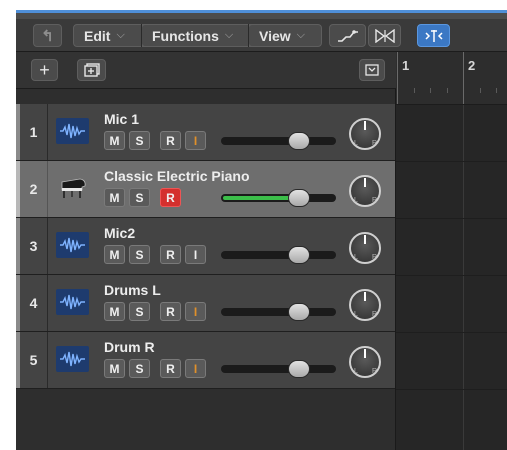 The height and width of the screenshot is (450, 507). I want to click on track-header: 5 Drum R M S R I L R, so click(205, 360).